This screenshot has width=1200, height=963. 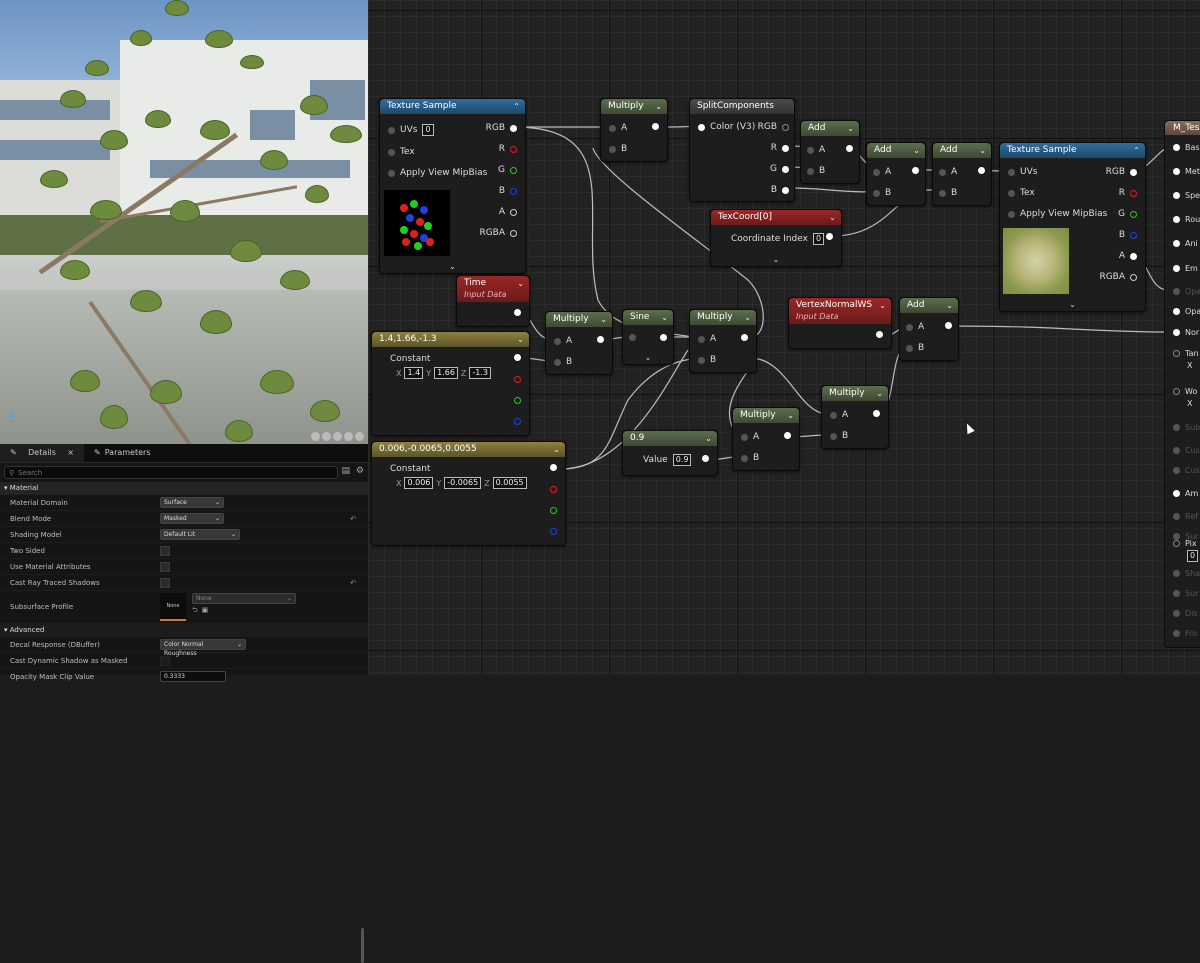 I want to click on result-pin: Dis, so click(x=1185, y=613).